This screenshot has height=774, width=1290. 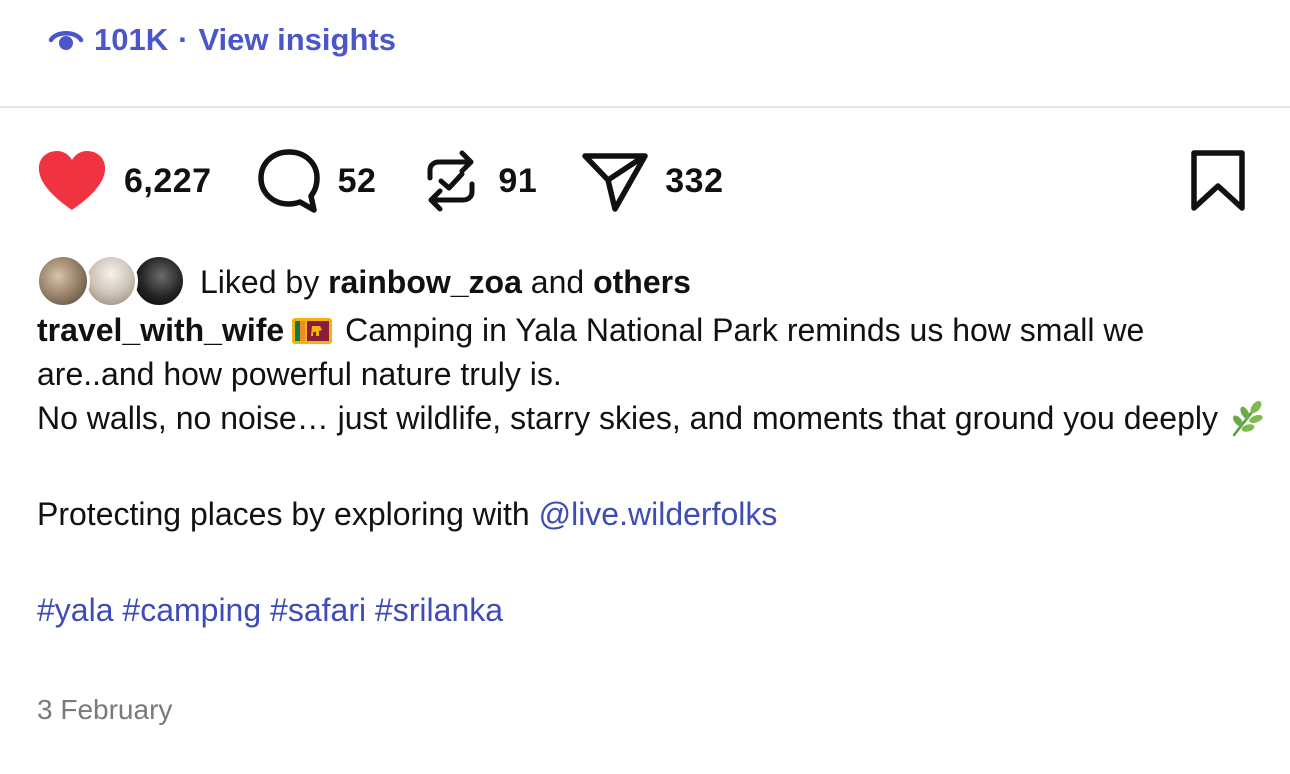 I want to click on herb-leaf-icon, so click(x=1246, y=419).